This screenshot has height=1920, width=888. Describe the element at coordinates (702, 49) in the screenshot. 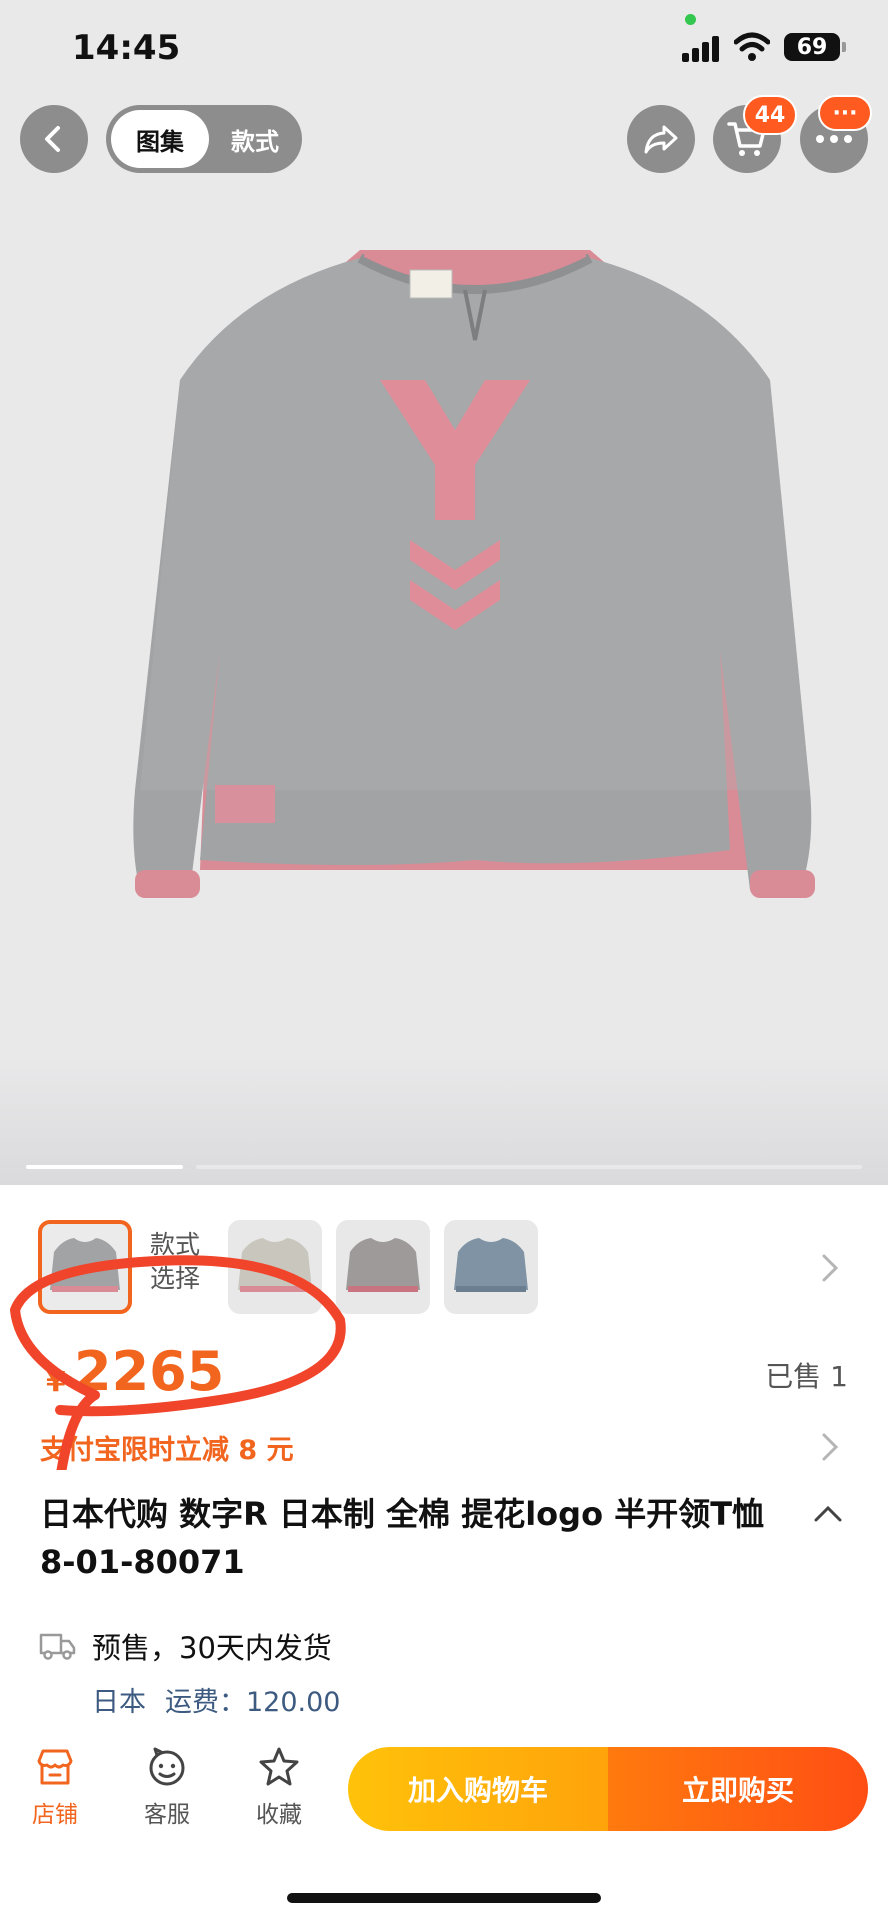

I see `signal-icon` at that location.